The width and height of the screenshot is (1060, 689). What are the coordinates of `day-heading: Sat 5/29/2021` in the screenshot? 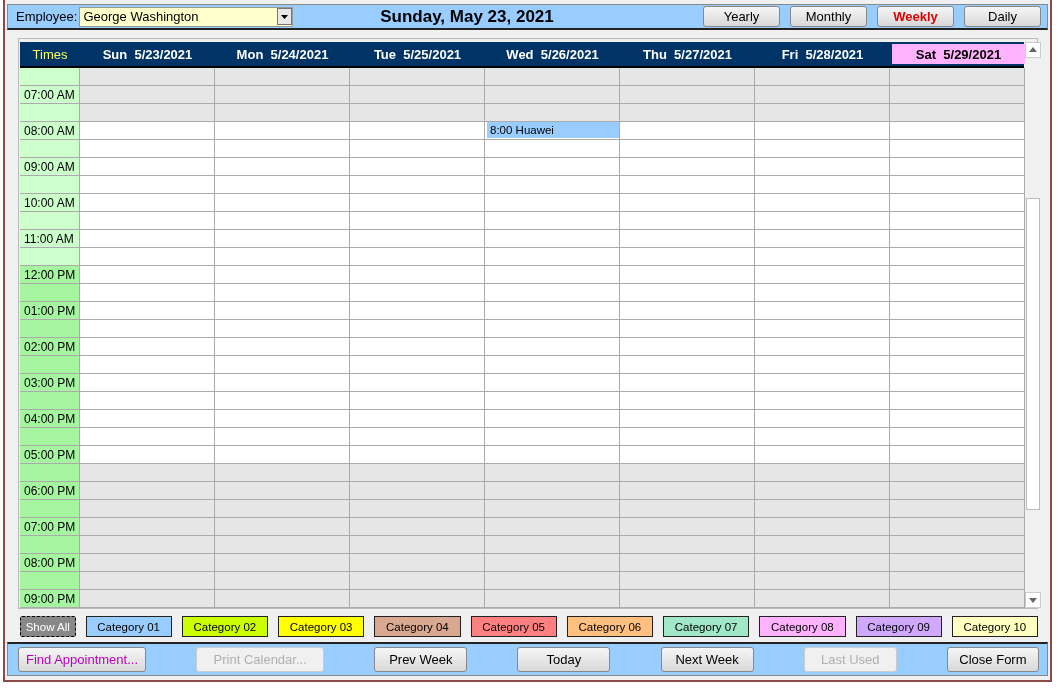 It's located at (958, 54).